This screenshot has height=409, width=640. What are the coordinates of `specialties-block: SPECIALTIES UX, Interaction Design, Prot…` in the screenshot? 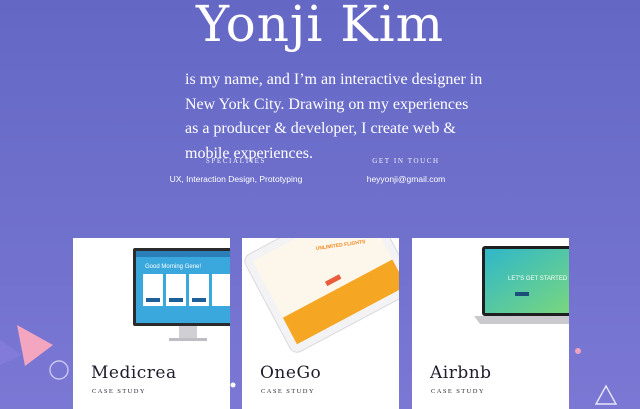 It's located at (236, 170).